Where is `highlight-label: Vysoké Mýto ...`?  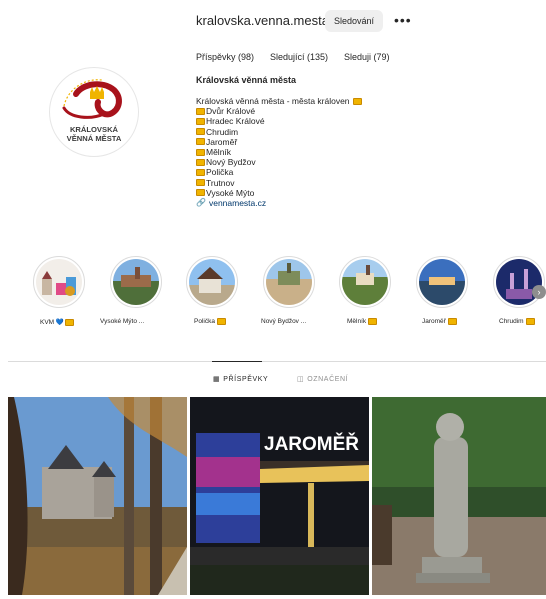 highlight-label: Vysoké Mýto ... is located at coordinates (122, 321).